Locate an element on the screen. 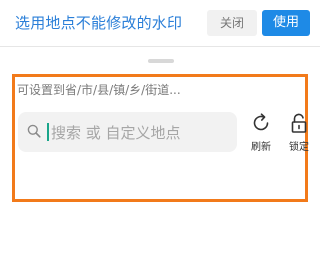 Image resolution: width=320 pixels, height=269 pixels. refresh-icon is located at coordinates (261, 122).